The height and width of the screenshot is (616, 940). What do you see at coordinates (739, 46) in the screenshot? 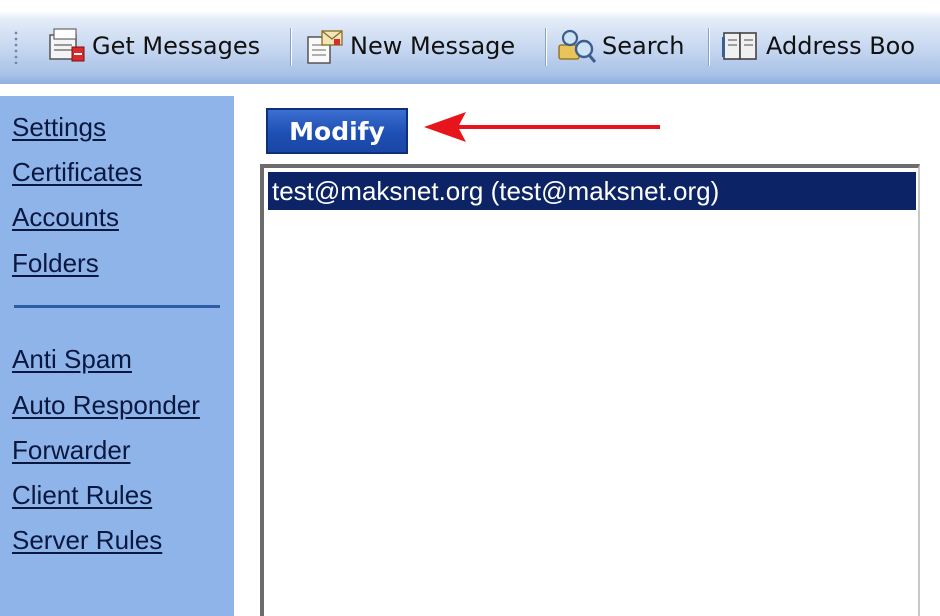
I see `address-book-icon` at bounding box center [739, 46].